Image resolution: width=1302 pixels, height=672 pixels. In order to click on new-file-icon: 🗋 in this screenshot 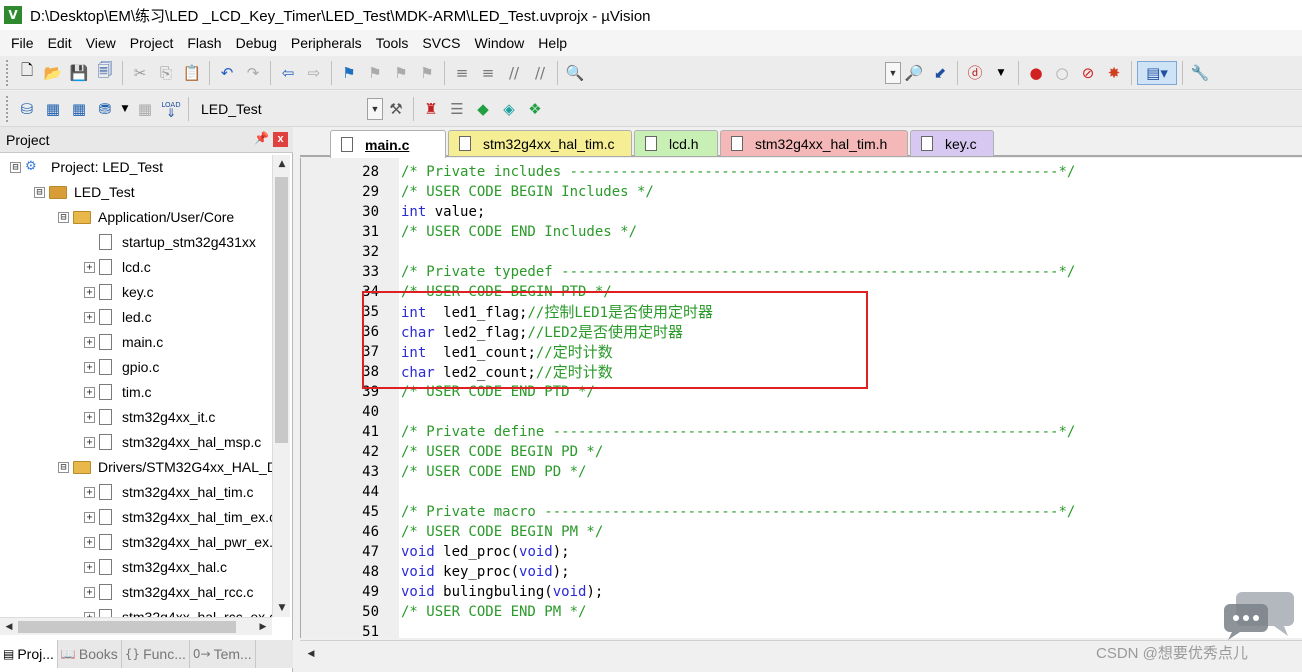, I will do `click(27, 73)`.